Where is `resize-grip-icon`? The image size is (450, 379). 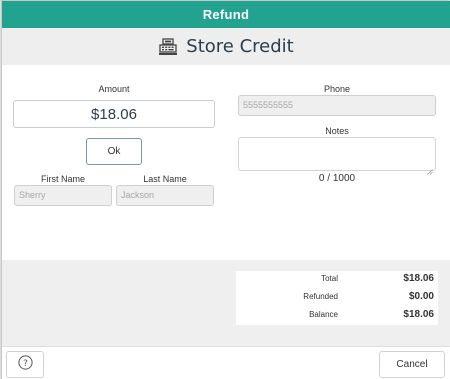
resize-grip-icon is located at coordinates (430, 168).